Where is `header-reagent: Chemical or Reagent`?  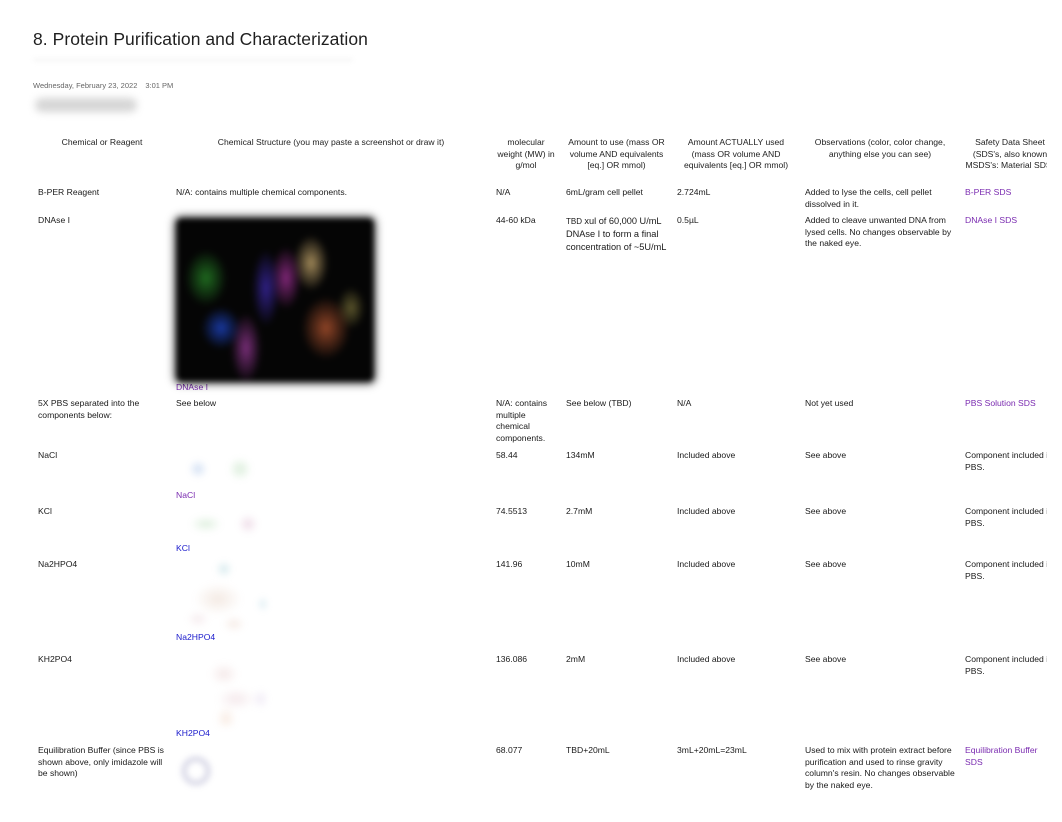 header-reagent: Chemical or Reagent is located at coordinates (102, 142).